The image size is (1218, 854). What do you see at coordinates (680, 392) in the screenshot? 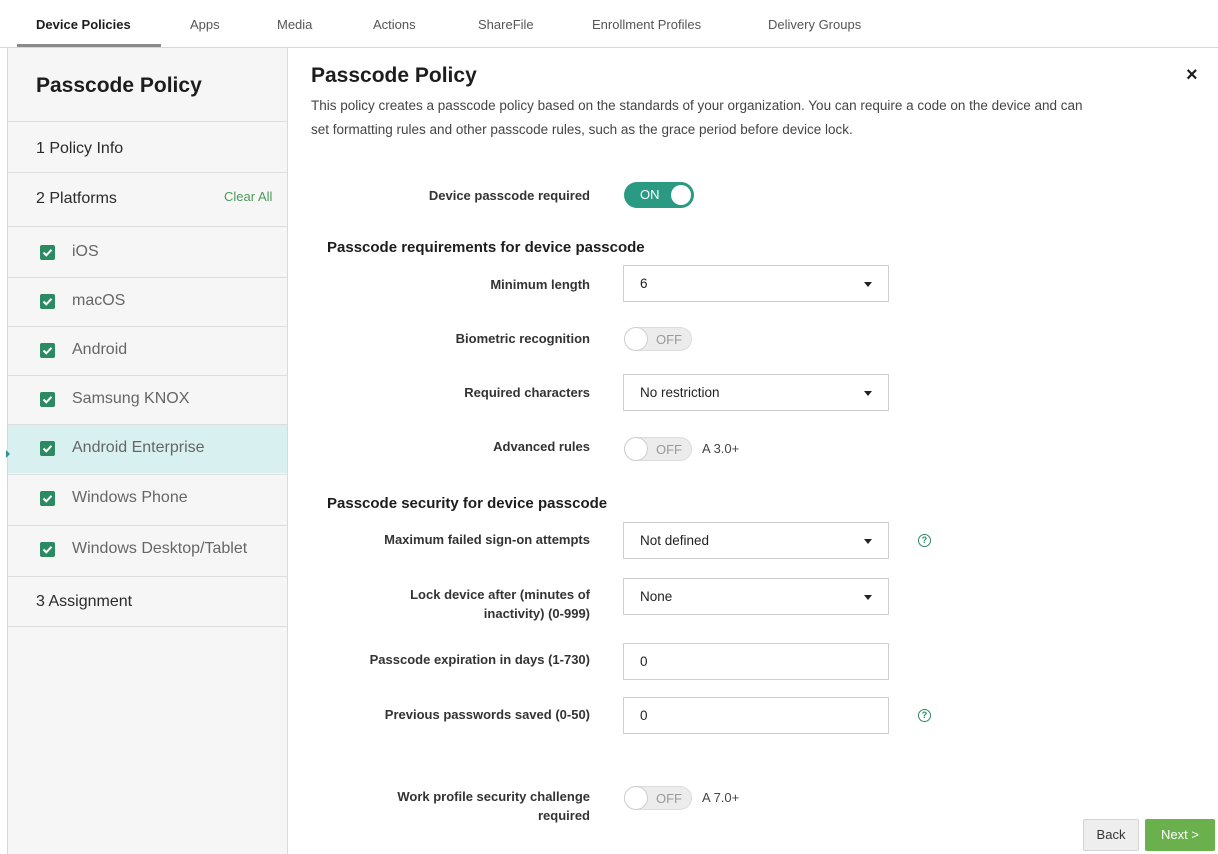
I see `select-value: No restriction` at bounding box center [680, 392].